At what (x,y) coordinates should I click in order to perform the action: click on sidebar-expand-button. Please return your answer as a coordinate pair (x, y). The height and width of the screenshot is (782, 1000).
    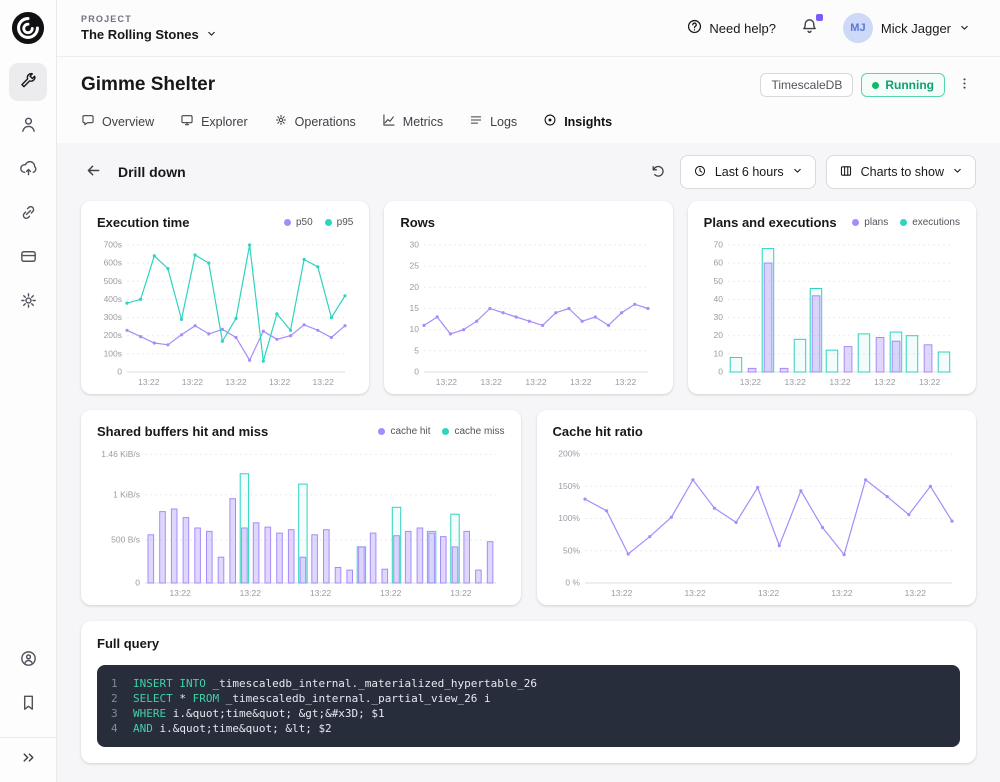
    Looking at the image, I should click on (28, 759).